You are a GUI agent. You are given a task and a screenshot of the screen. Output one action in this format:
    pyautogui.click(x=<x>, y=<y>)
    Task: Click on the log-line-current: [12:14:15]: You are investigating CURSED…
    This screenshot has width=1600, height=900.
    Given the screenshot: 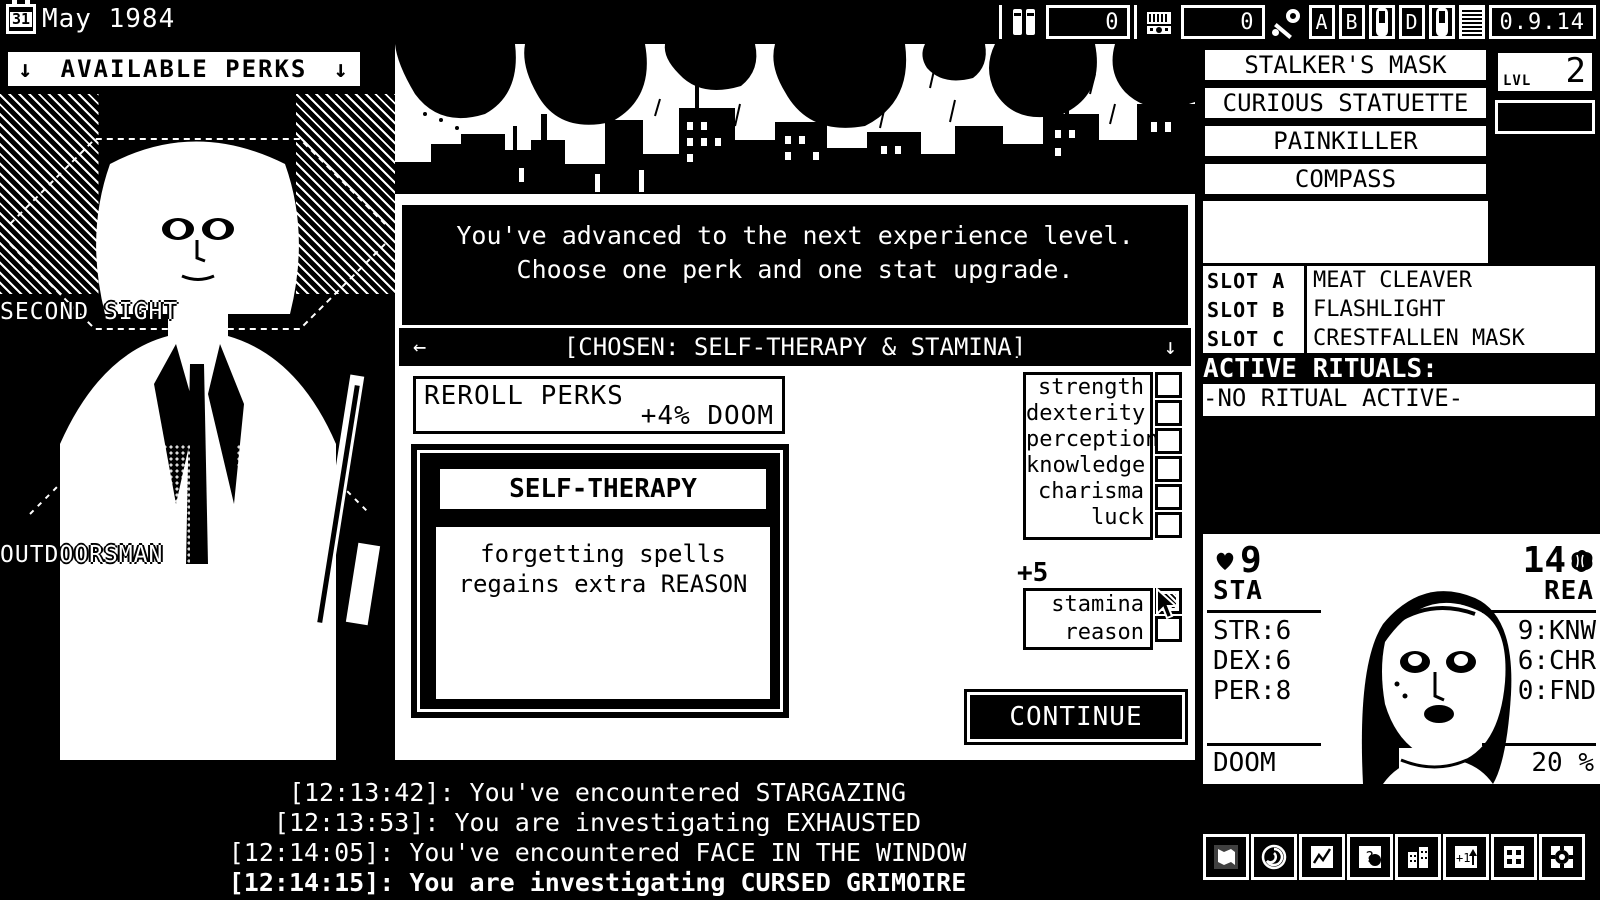 What is the action you would take?
    pyautogui.click(x=597, y=882)
    